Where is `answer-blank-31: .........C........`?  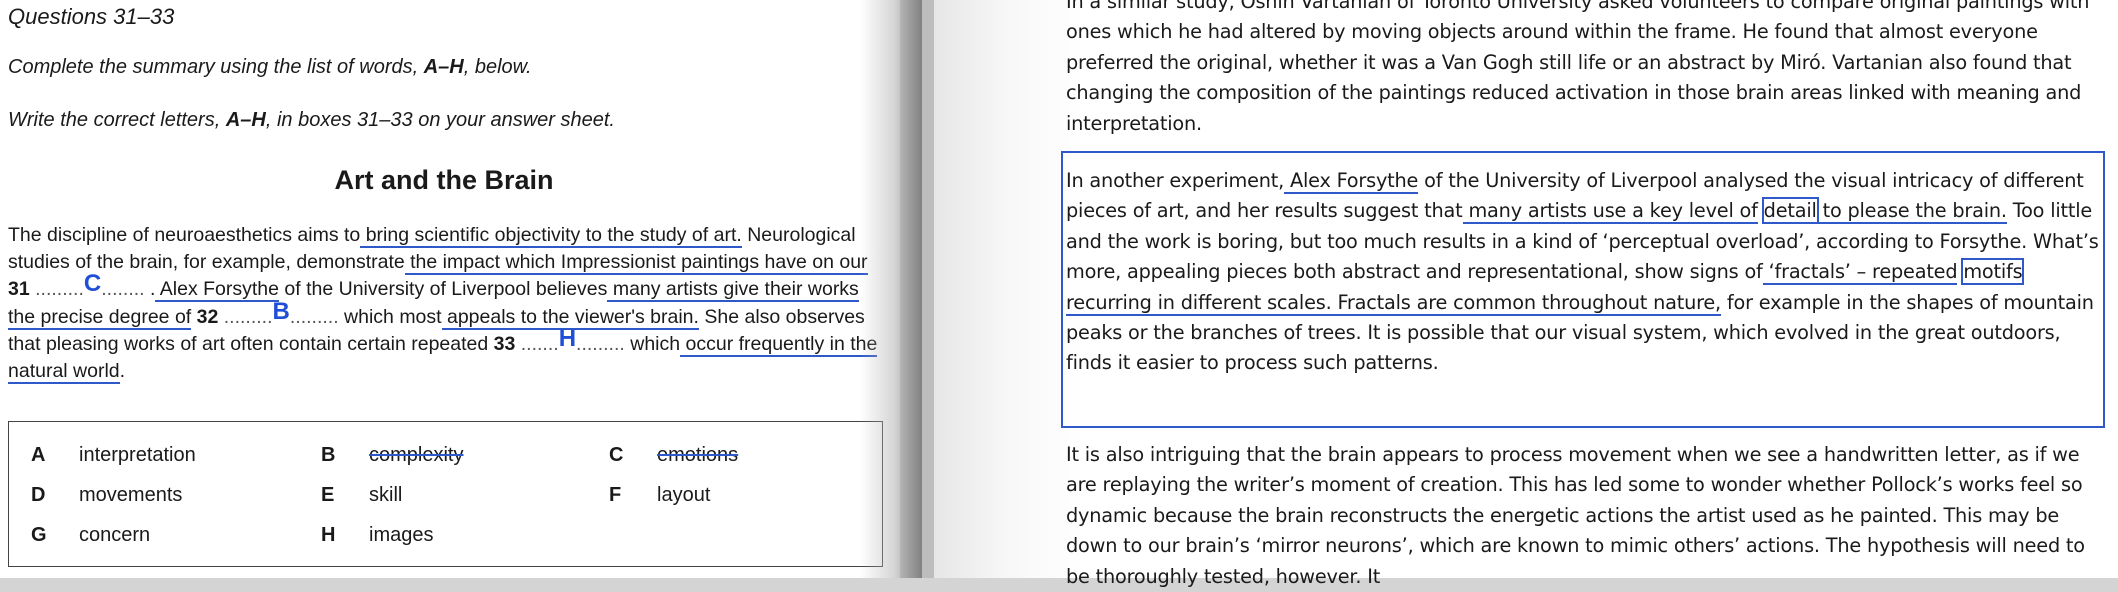 answer-blank-31: .........C........ is located at coordinates (89, 285).